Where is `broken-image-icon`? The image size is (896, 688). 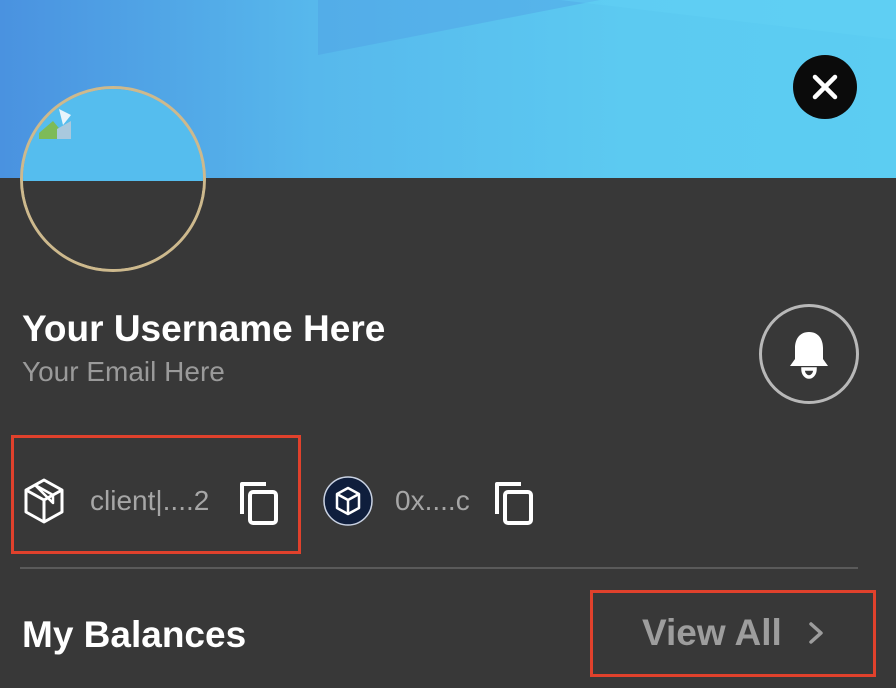 broken-image-icon is located at coordinates (55, 124).